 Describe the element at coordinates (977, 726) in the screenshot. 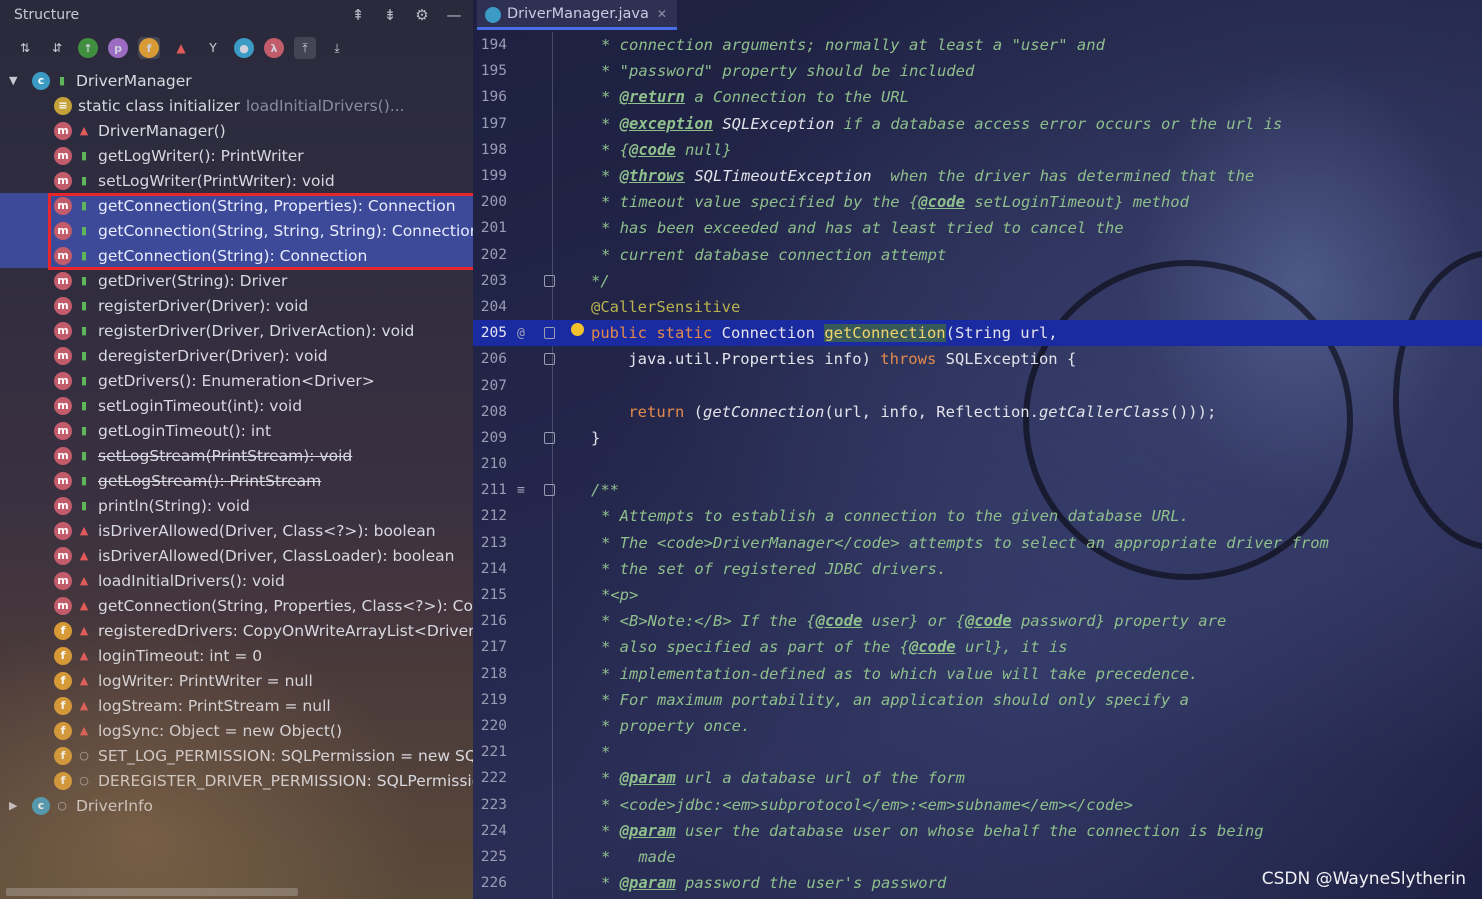

I see `code-line: 220 * property once.` at that location.